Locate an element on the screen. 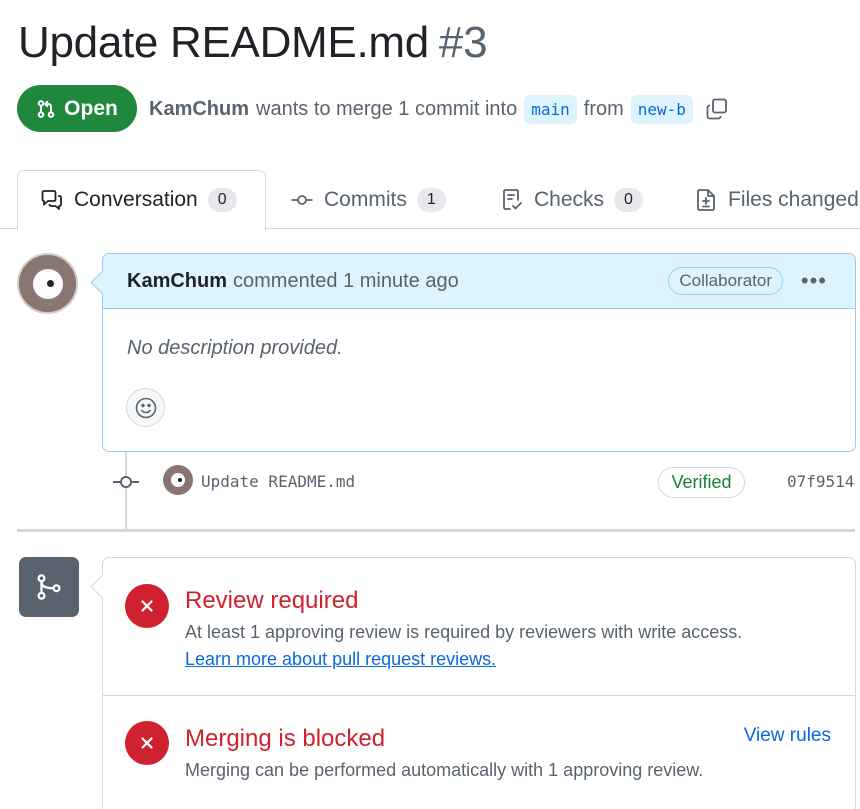  git-merge-icon is located at coordinates (49, 587).